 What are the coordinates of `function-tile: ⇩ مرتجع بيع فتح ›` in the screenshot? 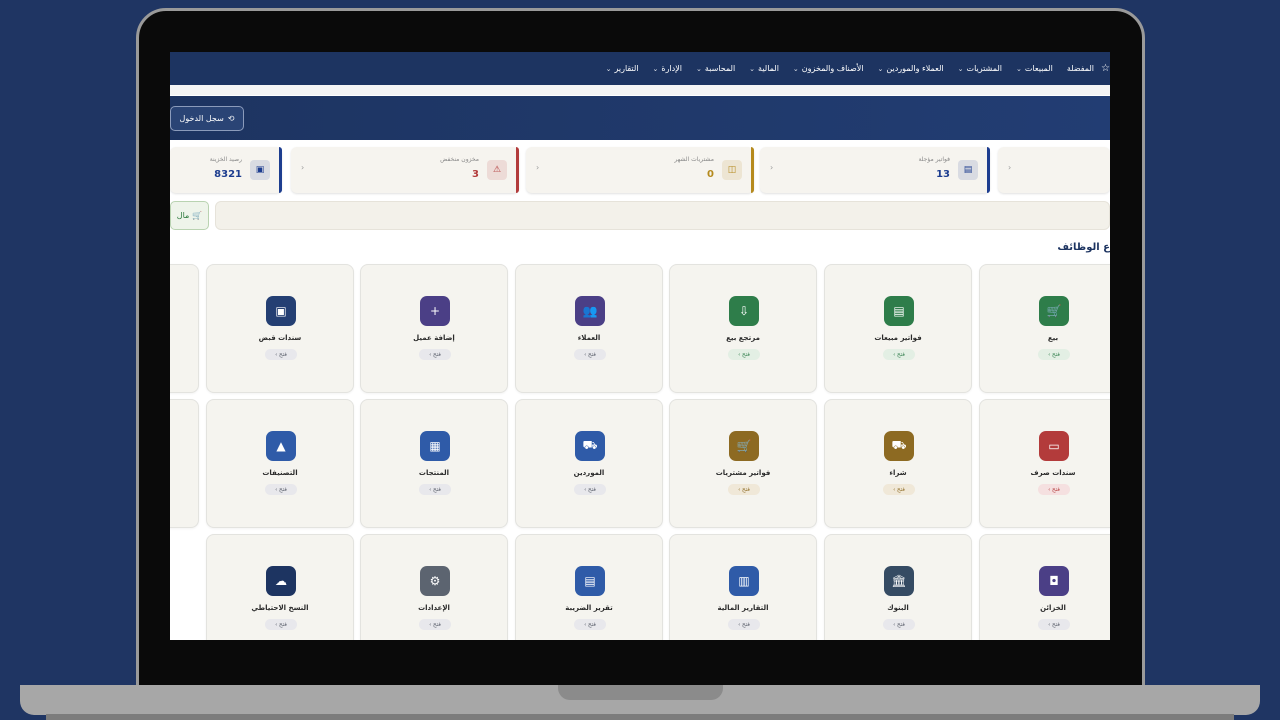 It's located at (743, 328).